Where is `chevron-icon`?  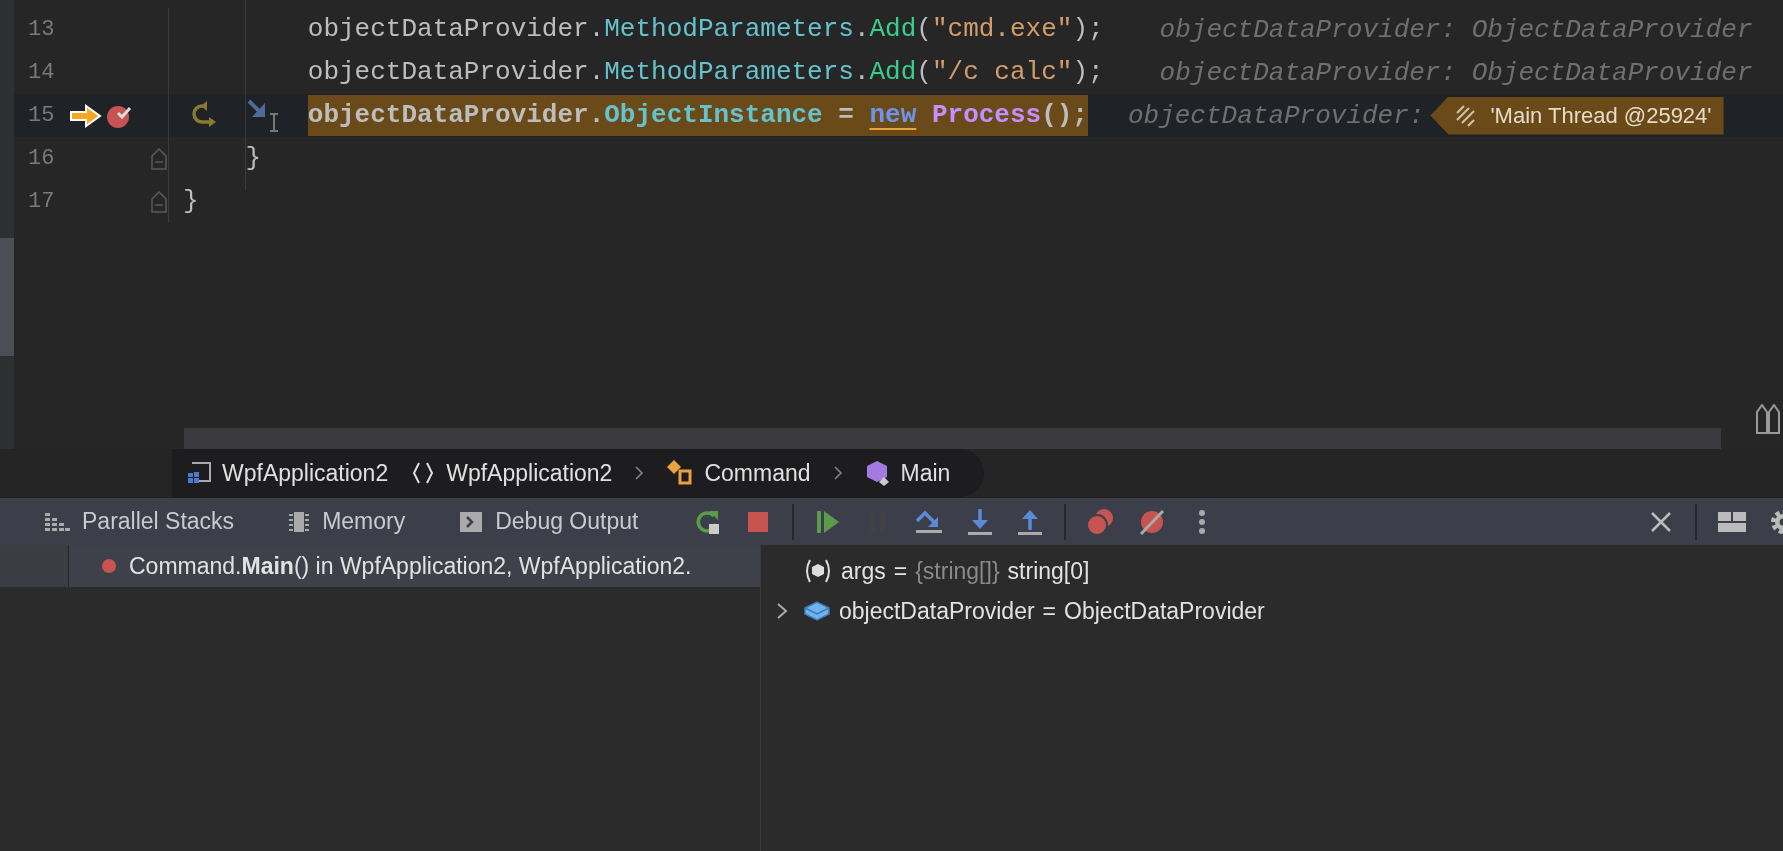
chevron-icon is located at coordinates (782, 611).